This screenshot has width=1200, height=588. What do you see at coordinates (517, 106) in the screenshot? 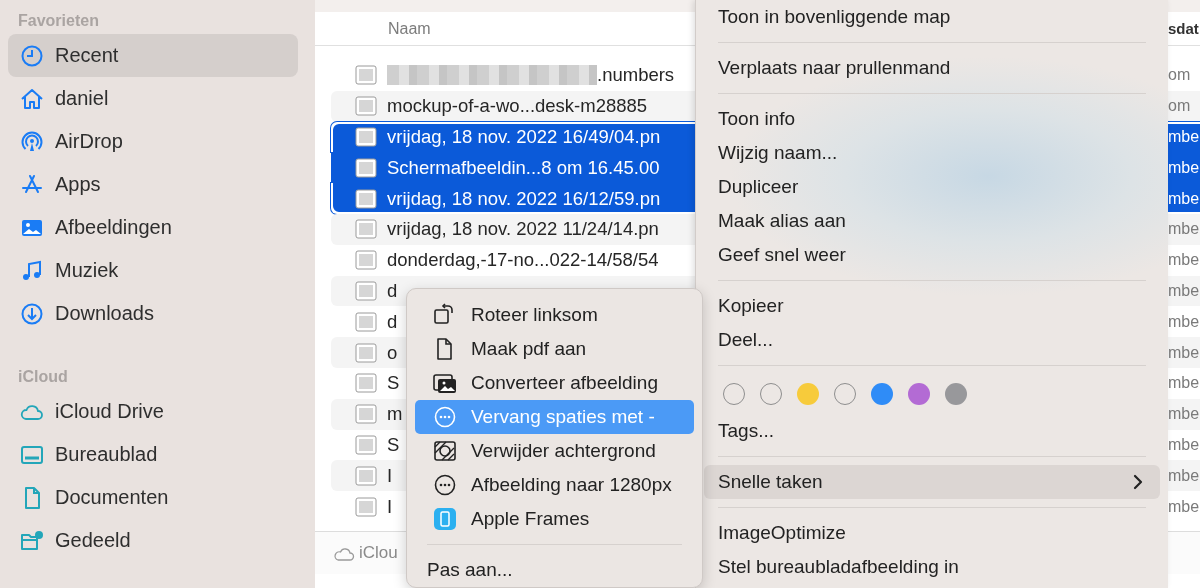
I see `file-name: mockup-of-a-wo...desk-m28885` at bounding box center [517, 106].